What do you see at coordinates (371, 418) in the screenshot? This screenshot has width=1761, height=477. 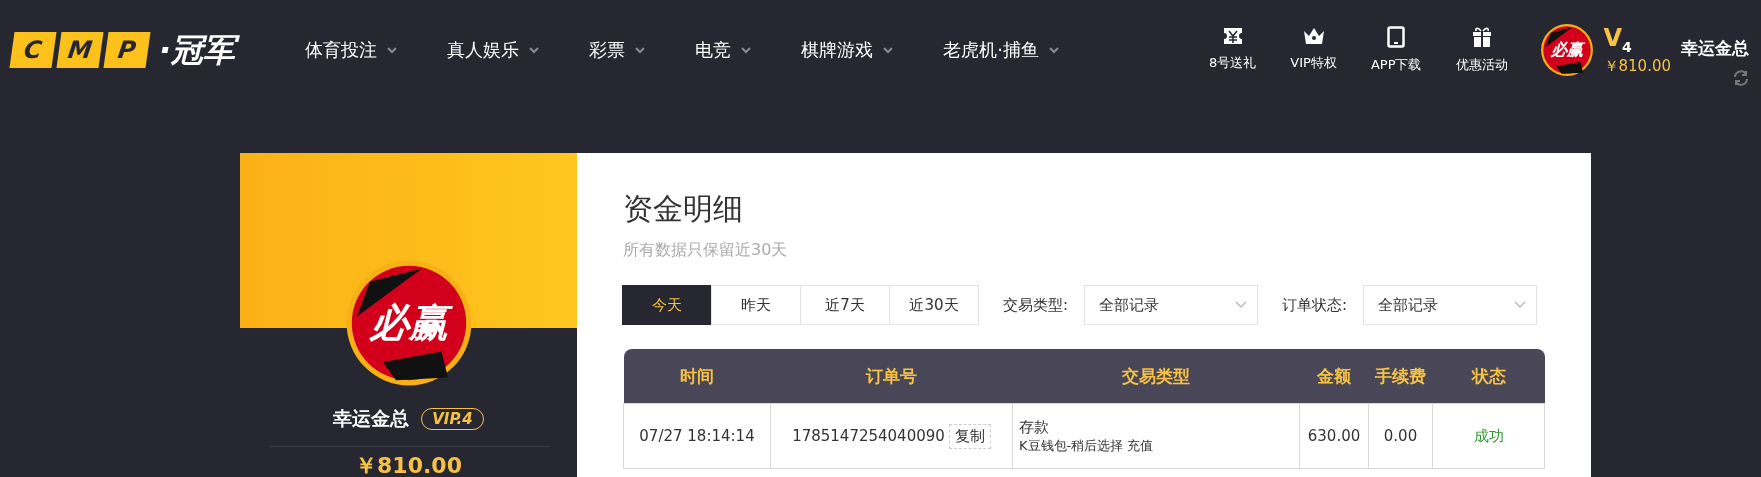 I see `profile-name: 幸运金总` at bounding box center [371, 418].